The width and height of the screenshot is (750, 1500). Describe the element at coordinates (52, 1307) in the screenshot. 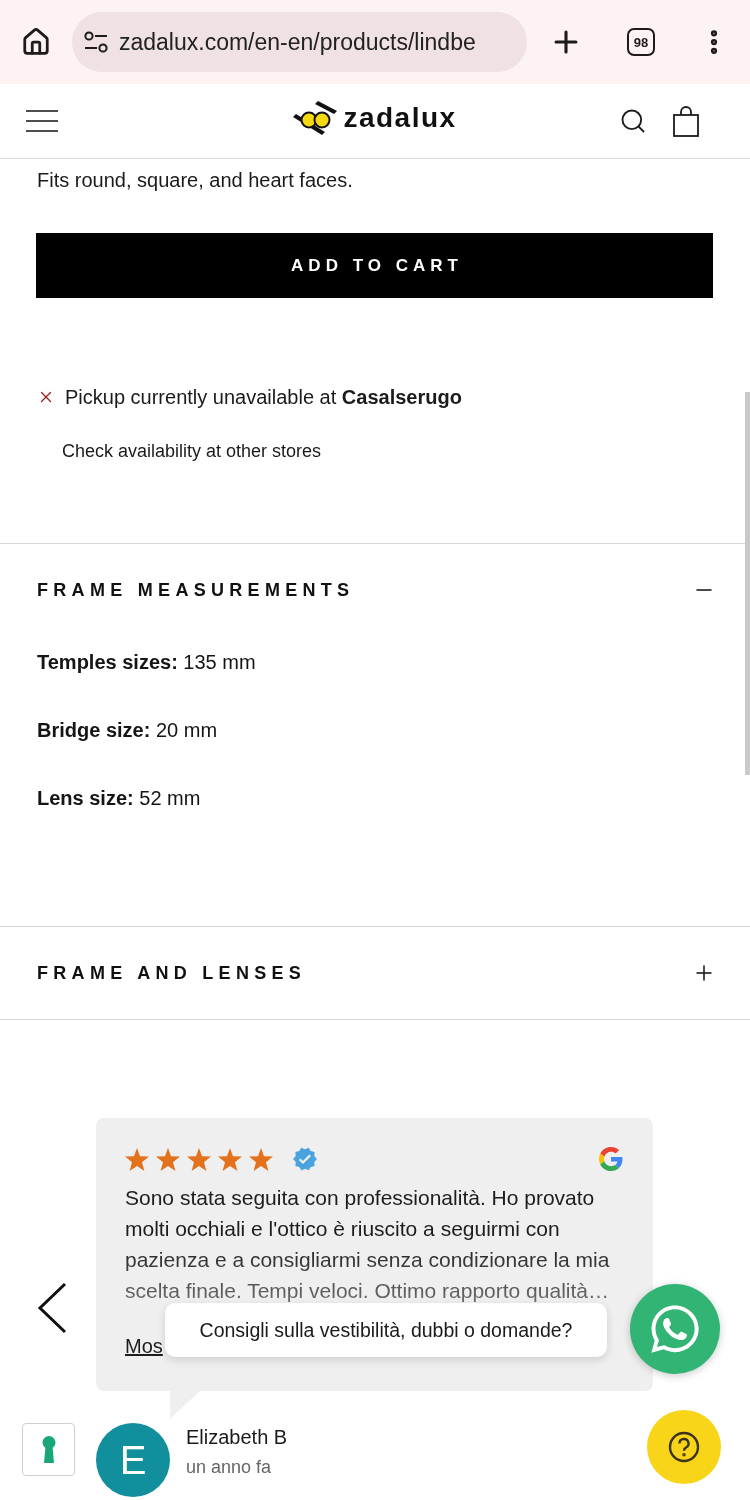

I see `chevron-left-icon` at that location.